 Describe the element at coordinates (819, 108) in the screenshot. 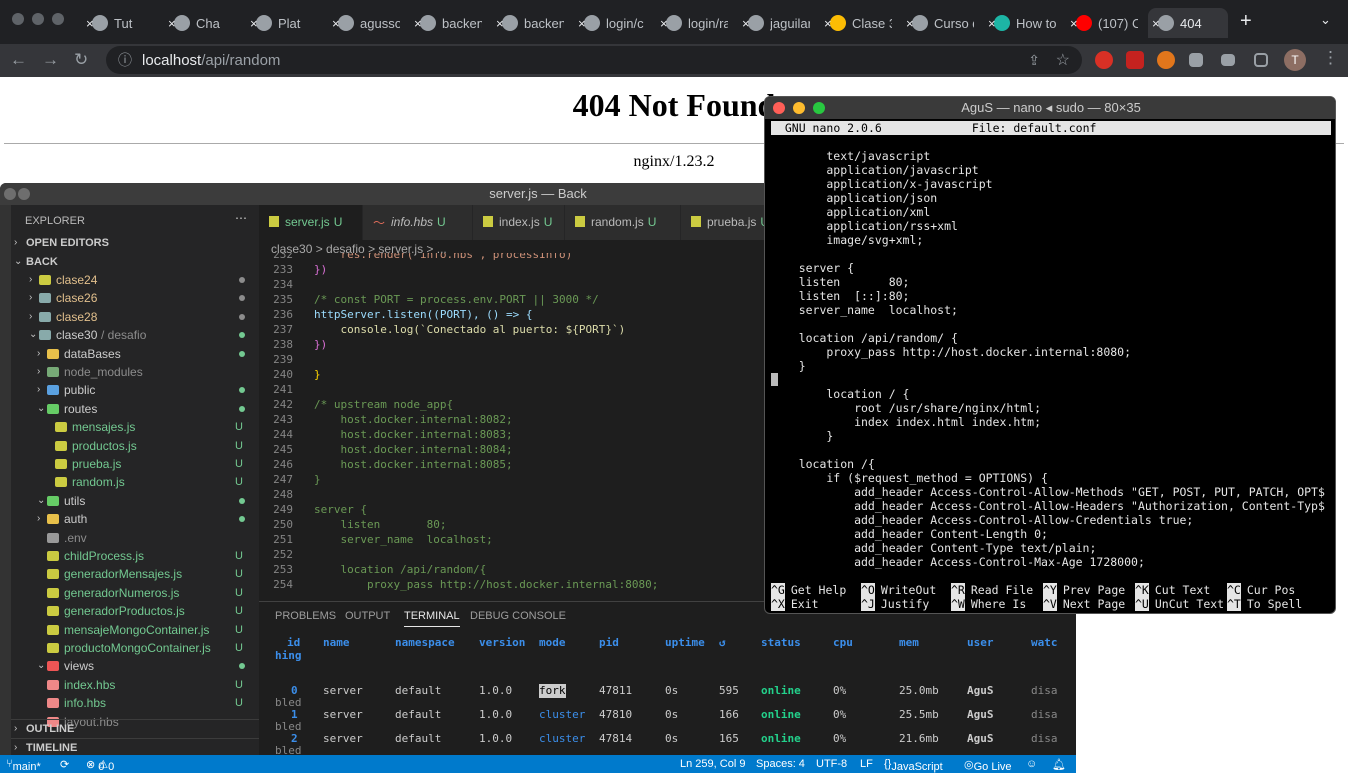

I see `terminal-zoom-button` at that location.